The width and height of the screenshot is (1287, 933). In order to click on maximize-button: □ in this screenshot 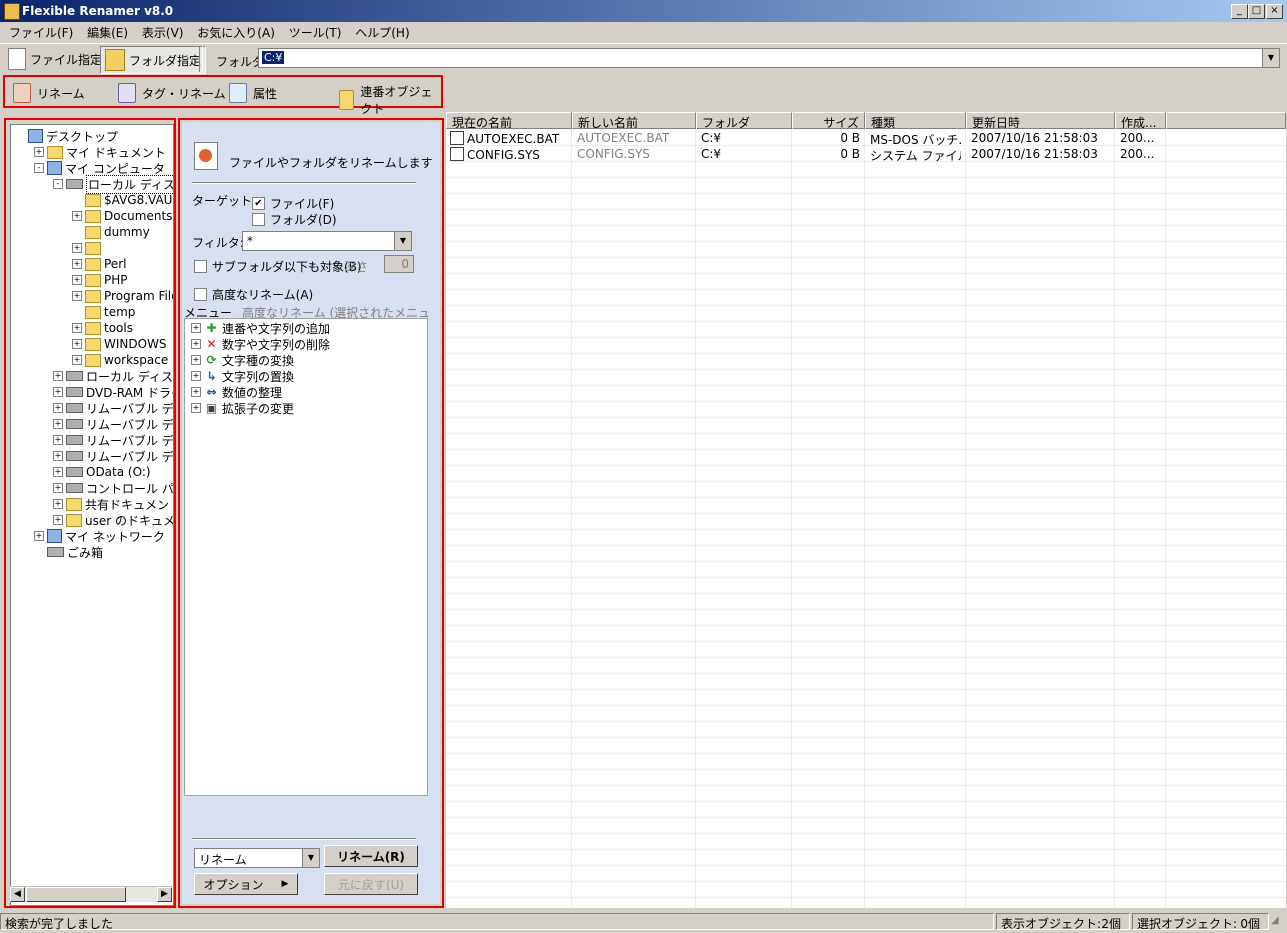, I will do `click(1256, 11)`.